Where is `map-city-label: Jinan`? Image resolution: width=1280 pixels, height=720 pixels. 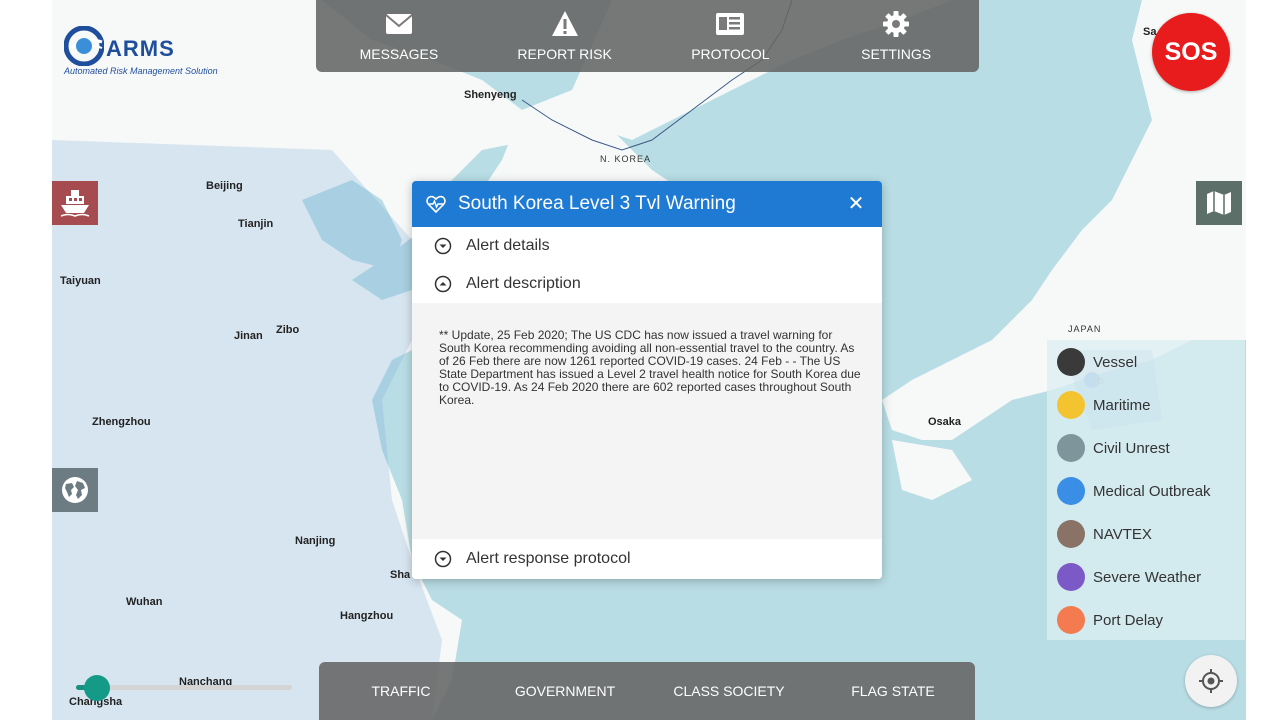 map-city-label: Jinan is located at coordinates (248, 336).